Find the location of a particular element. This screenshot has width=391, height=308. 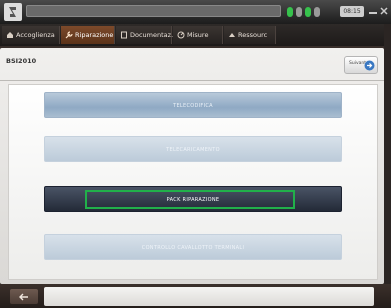

tab-label: Accoglienza is located at coordinates (35, 35).